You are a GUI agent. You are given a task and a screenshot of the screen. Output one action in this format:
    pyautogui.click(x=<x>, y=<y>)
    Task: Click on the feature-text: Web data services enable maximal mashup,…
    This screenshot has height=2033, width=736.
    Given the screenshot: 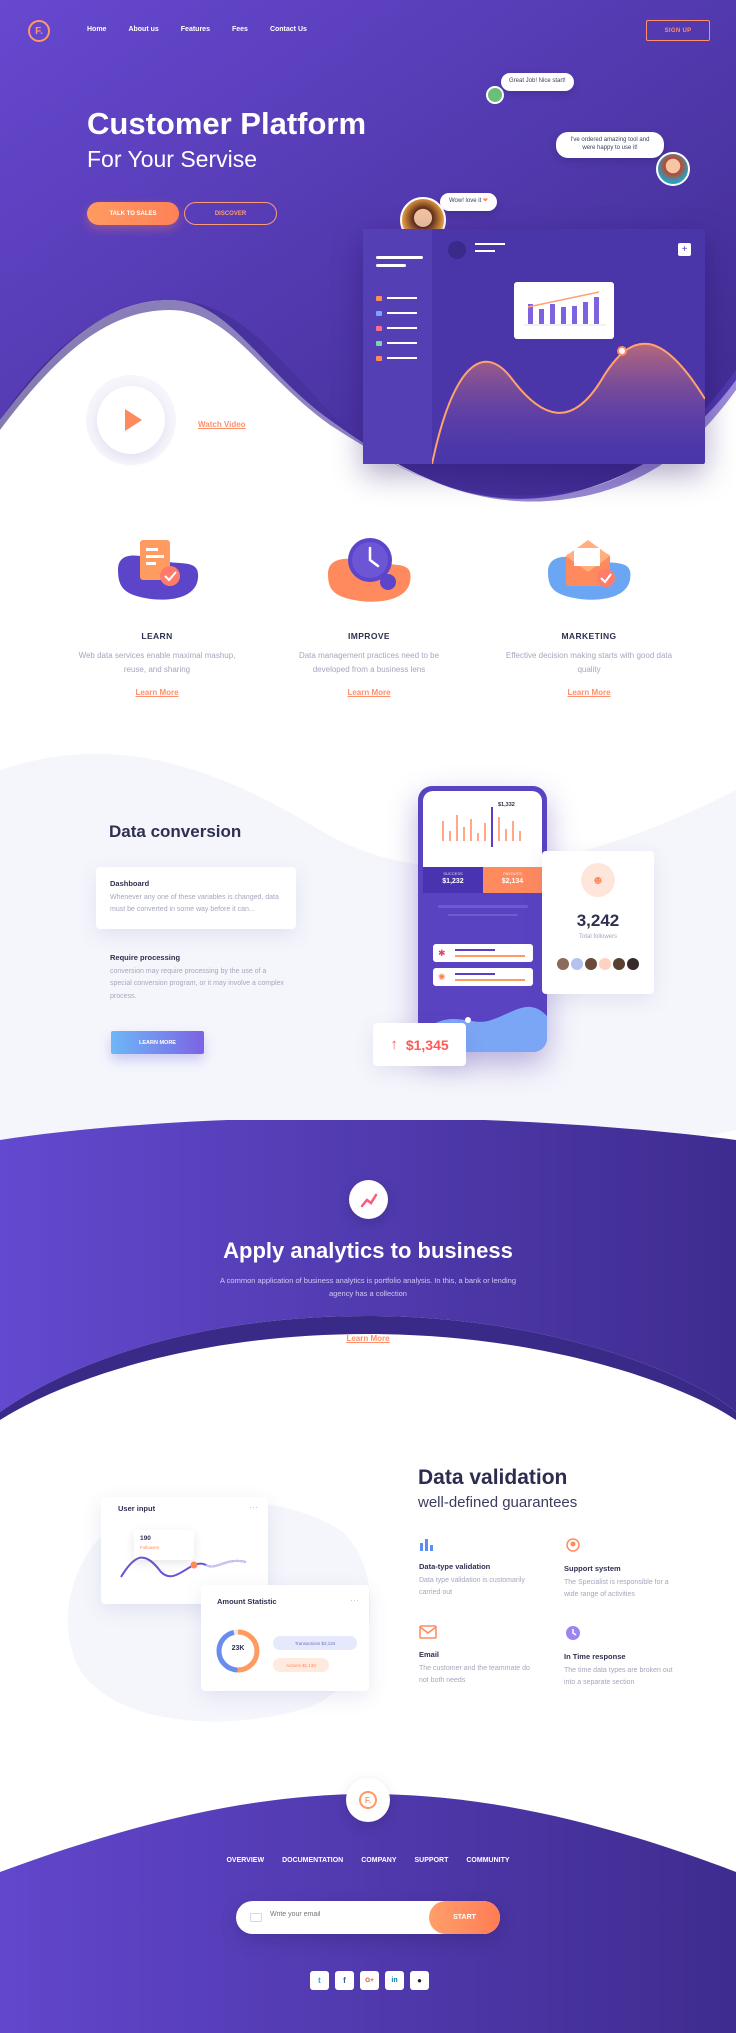 What is the action you would take?
    pyautogui.click(x=157, y=662)
    